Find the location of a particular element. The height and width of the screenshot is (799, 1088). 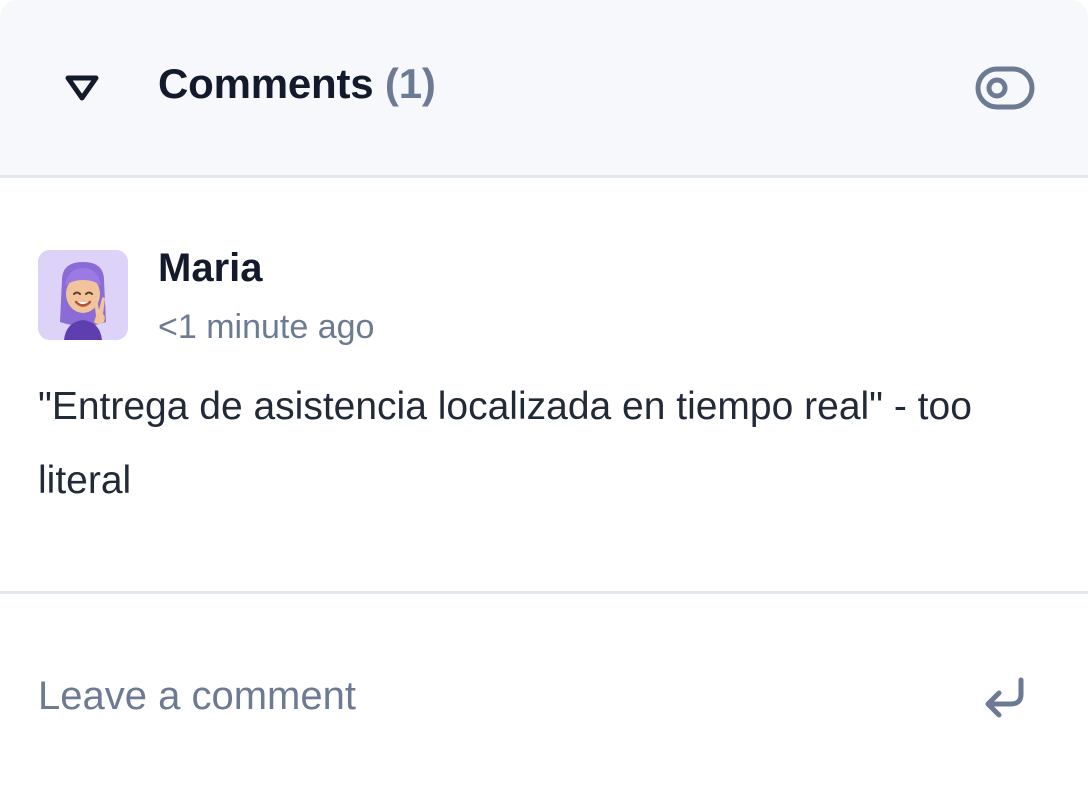

comments-title: Comments (1) is located at coordinates (297, 84).